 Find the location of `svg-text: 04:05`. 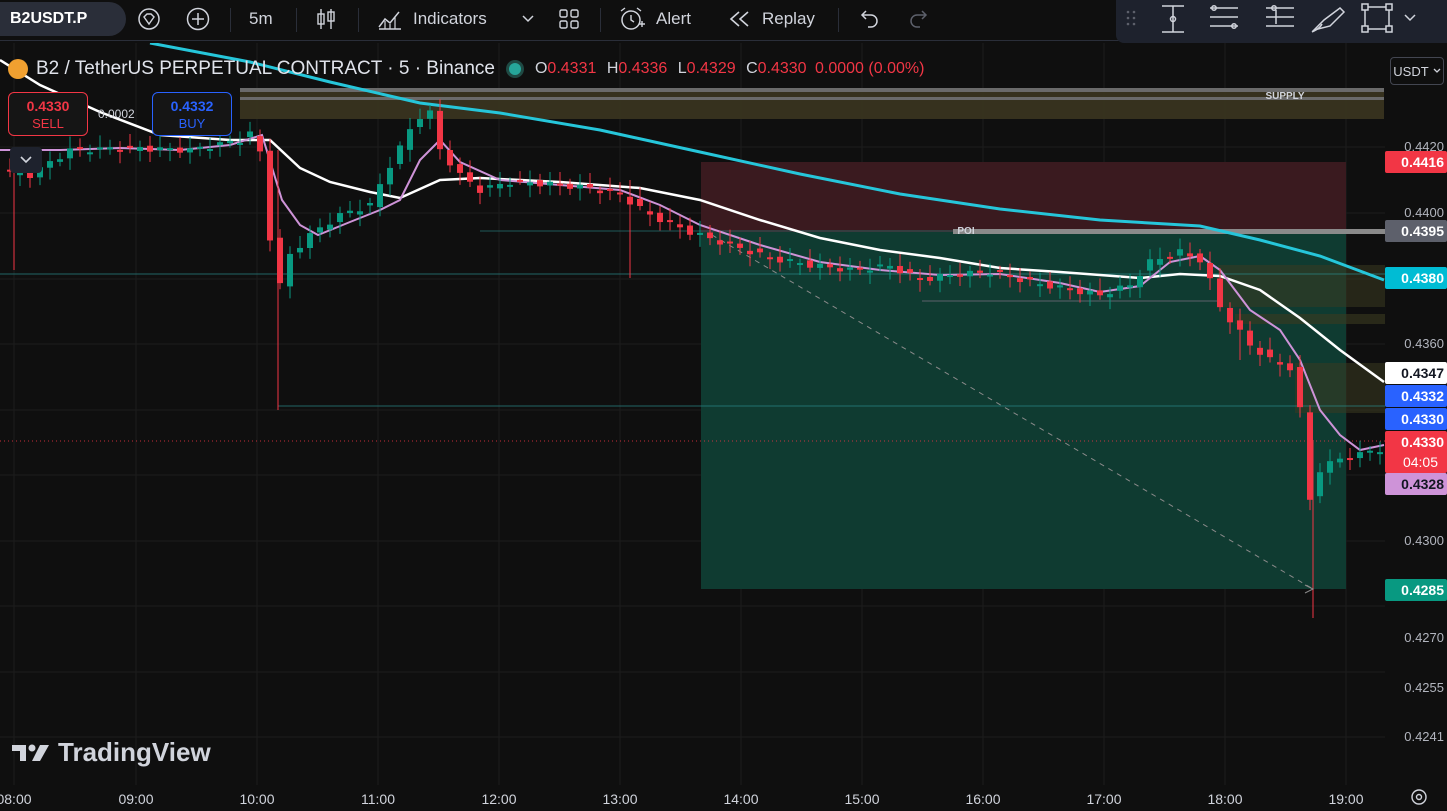

svg-text: 04:05 is located at coordinates (1420, 462).